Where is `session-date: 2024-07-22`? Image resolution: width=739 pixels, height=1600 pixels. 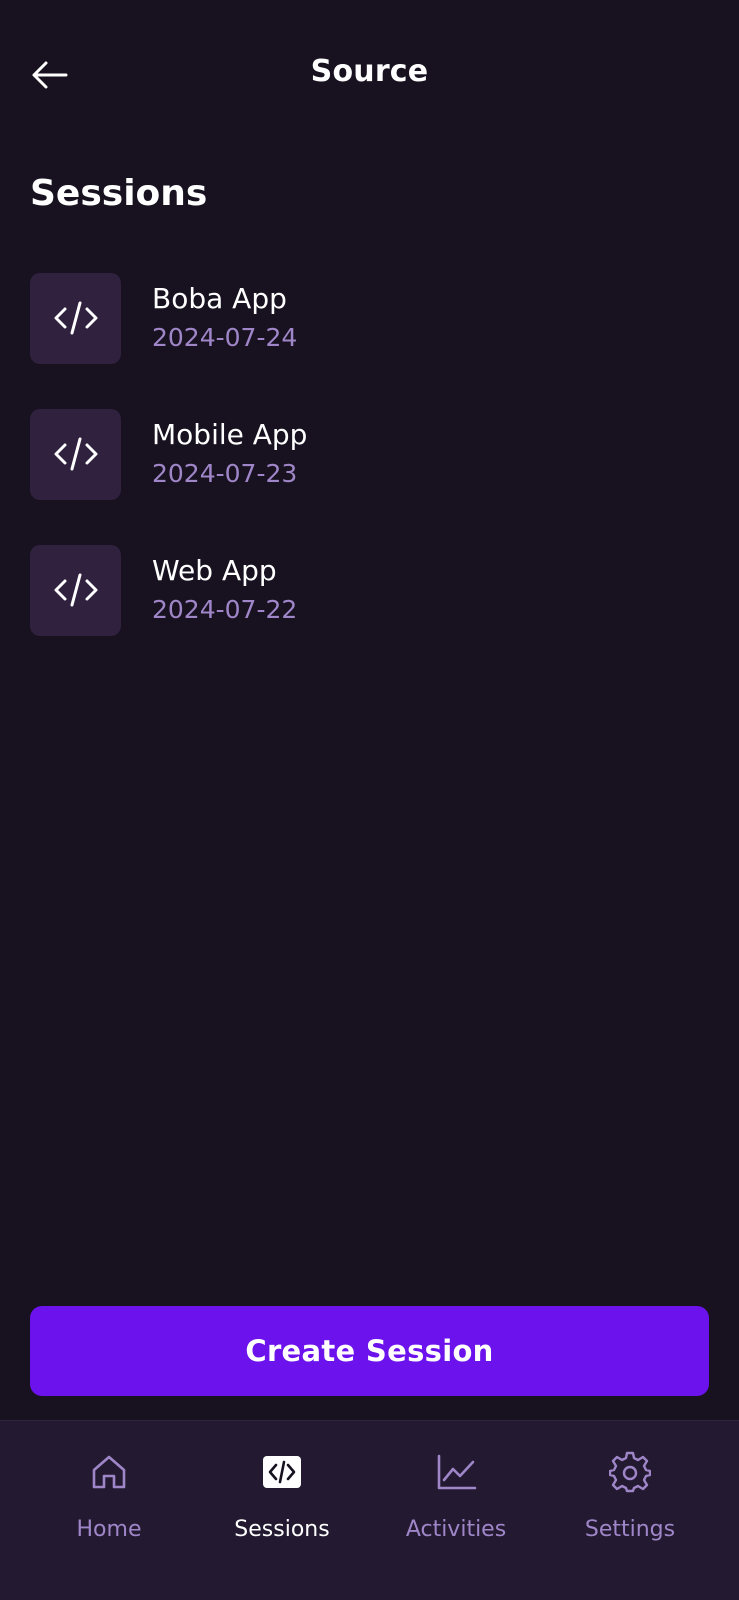 session-date: 2024-07-22 is located at coordinates (225, 609).